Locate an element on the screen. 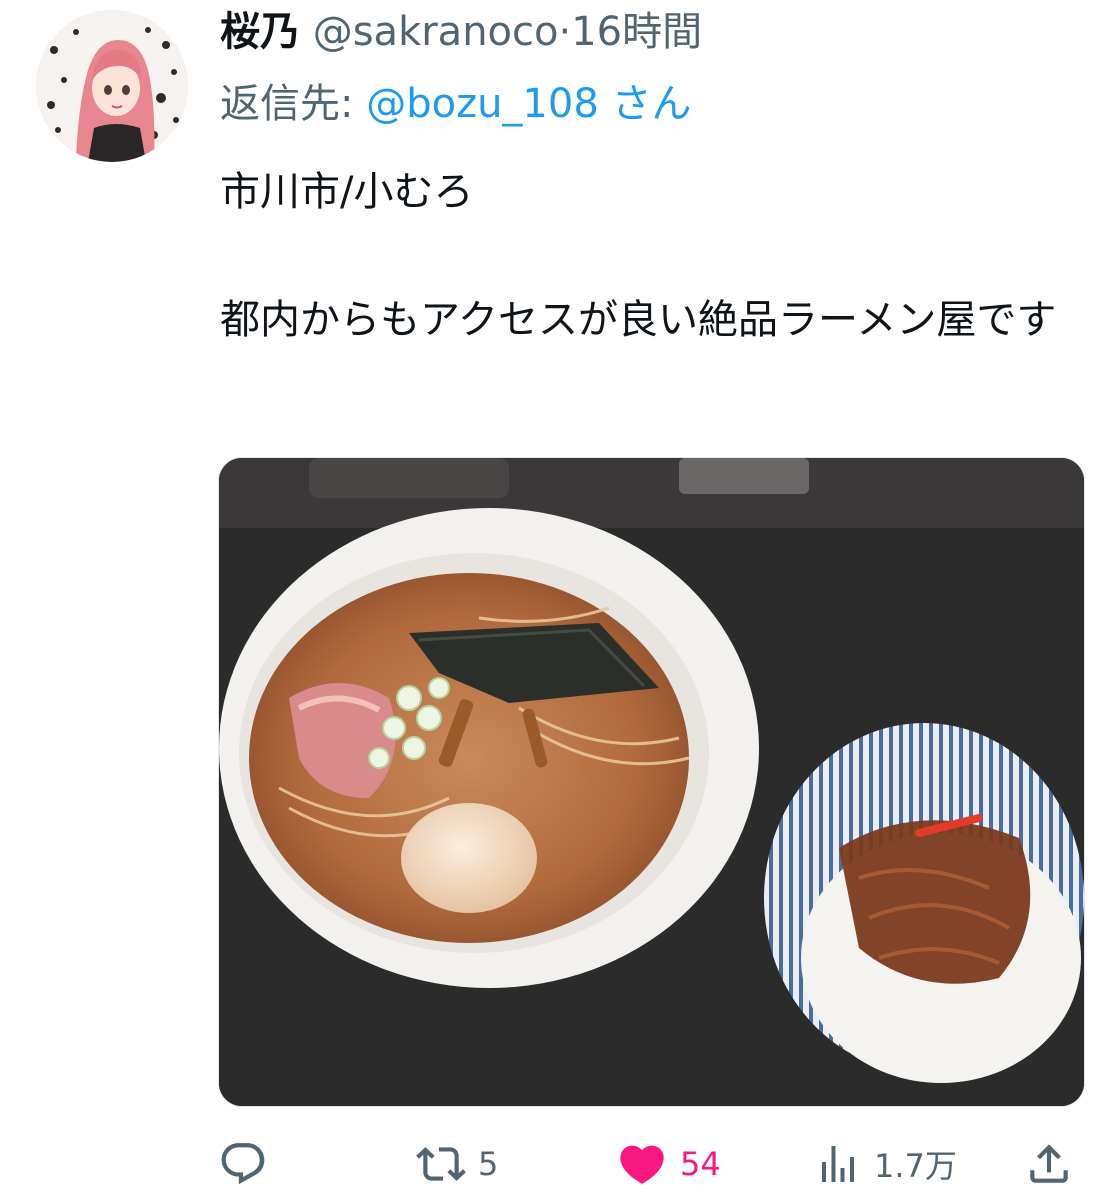 The image size is (1118, 1200). tweet-text: 市川市/小むろ 都内からもアクセスが良い絶品ラーメン屋です is located at coordinates (655, 256).